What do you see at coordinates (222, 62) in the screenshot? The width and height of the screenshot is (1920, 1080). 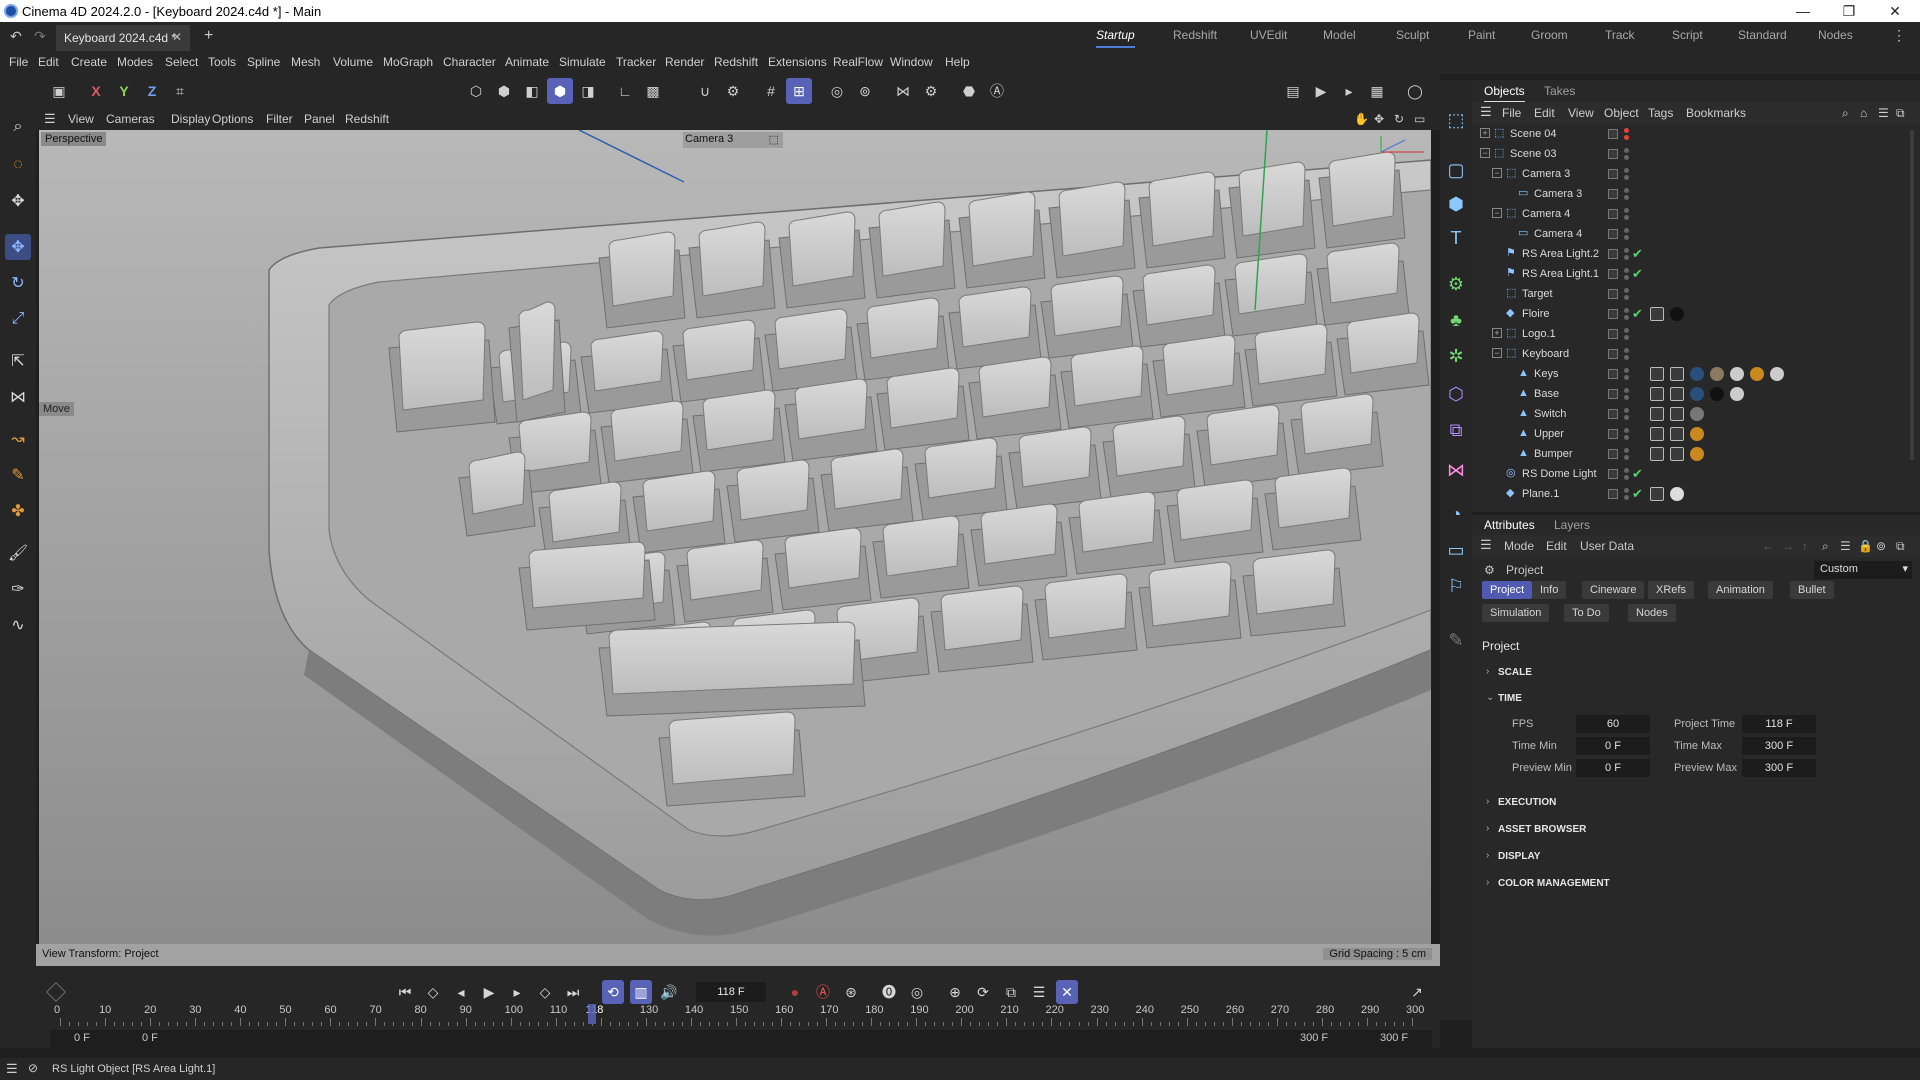 I see `menu-tools: Tools` at bounding box center [222, 62].